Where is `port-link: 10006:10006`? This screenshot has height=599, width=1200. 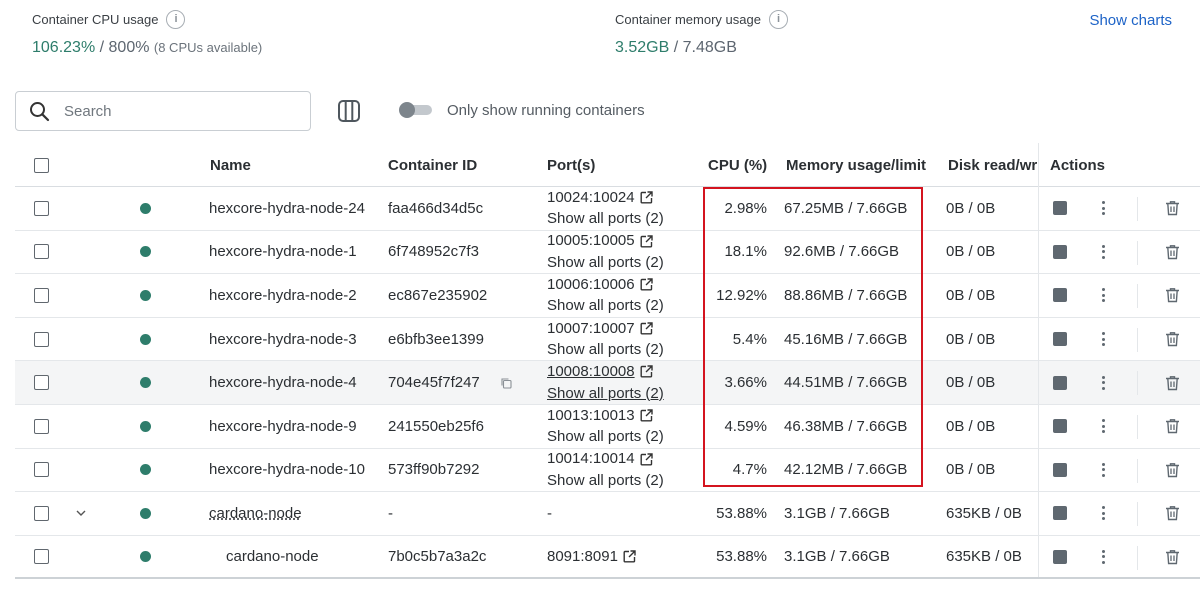
port-link: 10006:10006 is located at coordinates (591, 284).